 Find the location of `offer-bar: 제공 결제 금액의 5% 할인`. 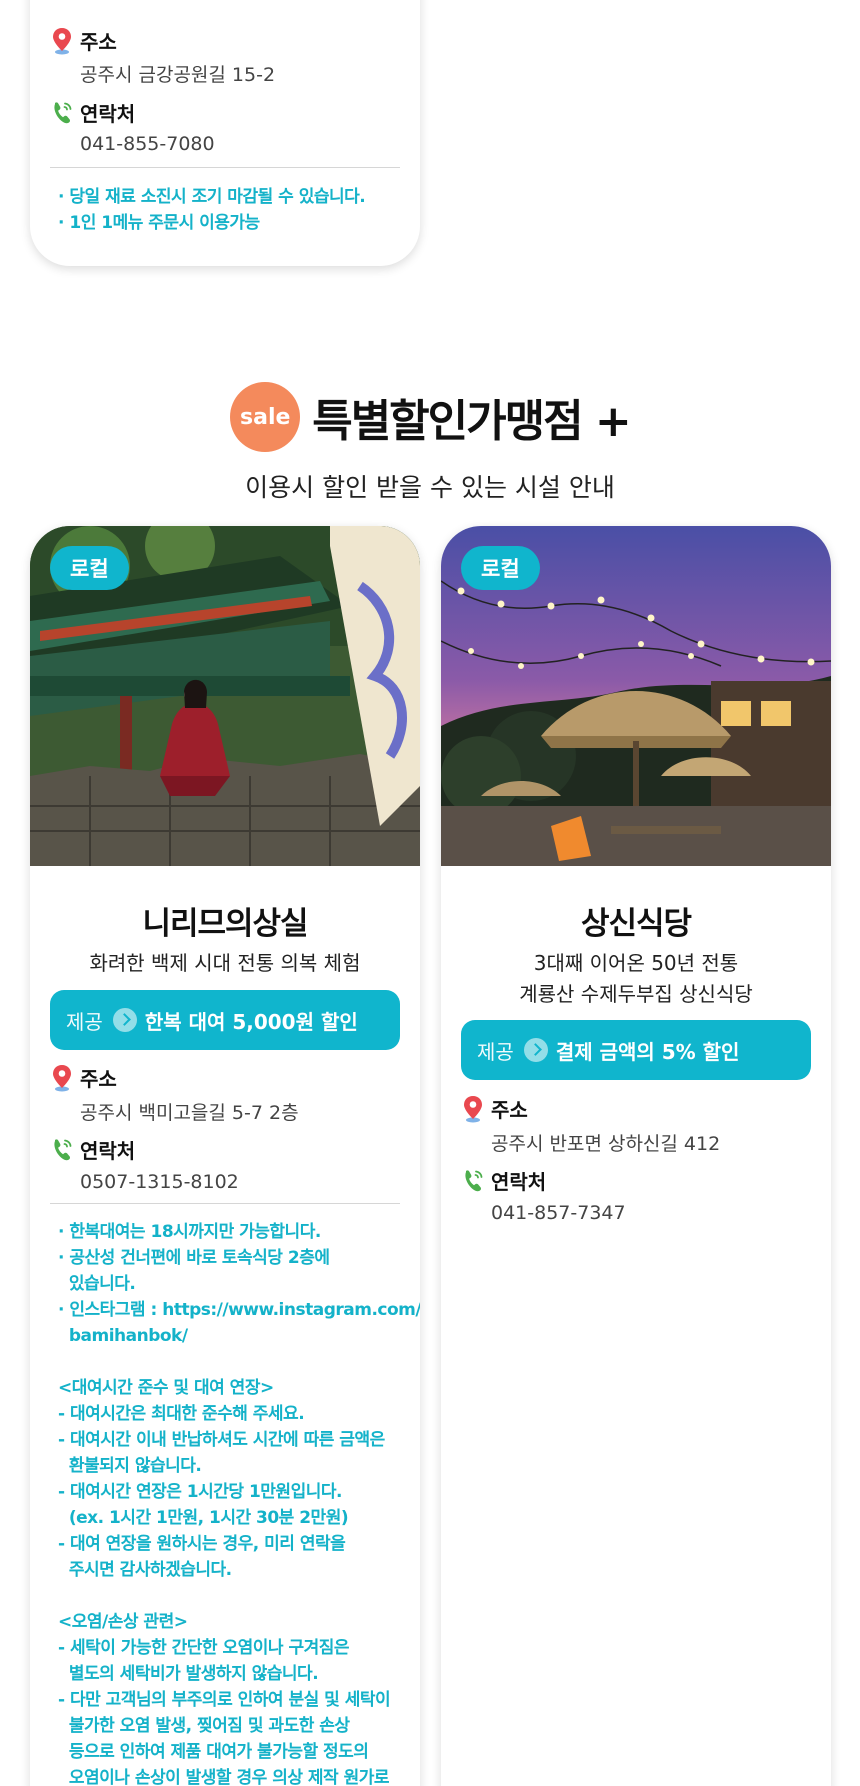

offer-bar: 제공 결제 금액의 5% 할인 is located at coordinates (636, 1050).